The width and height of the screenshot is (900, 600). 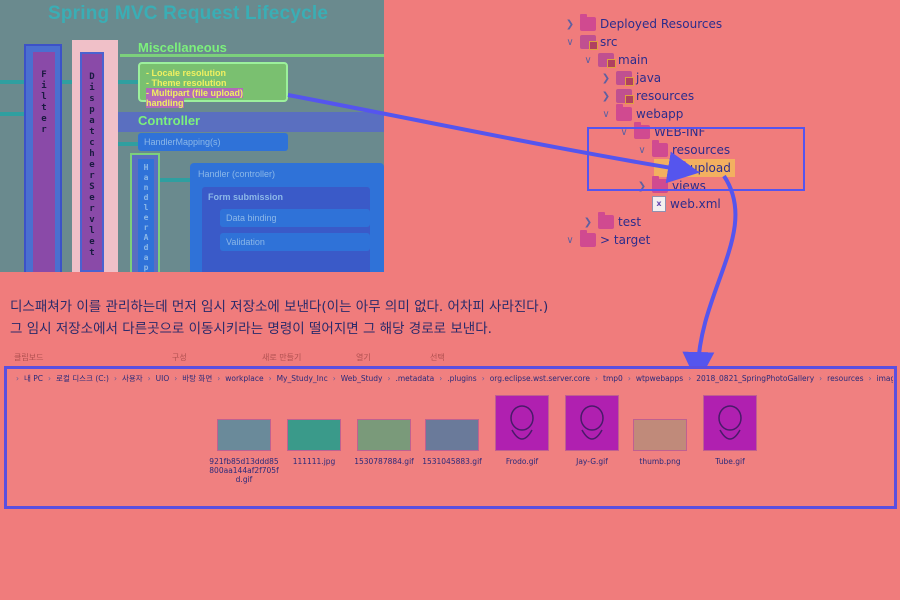 What do you see at coordinates (128, 144) in the screenshot?
I see `mapping-arrow` at bounding box center [128, 144].